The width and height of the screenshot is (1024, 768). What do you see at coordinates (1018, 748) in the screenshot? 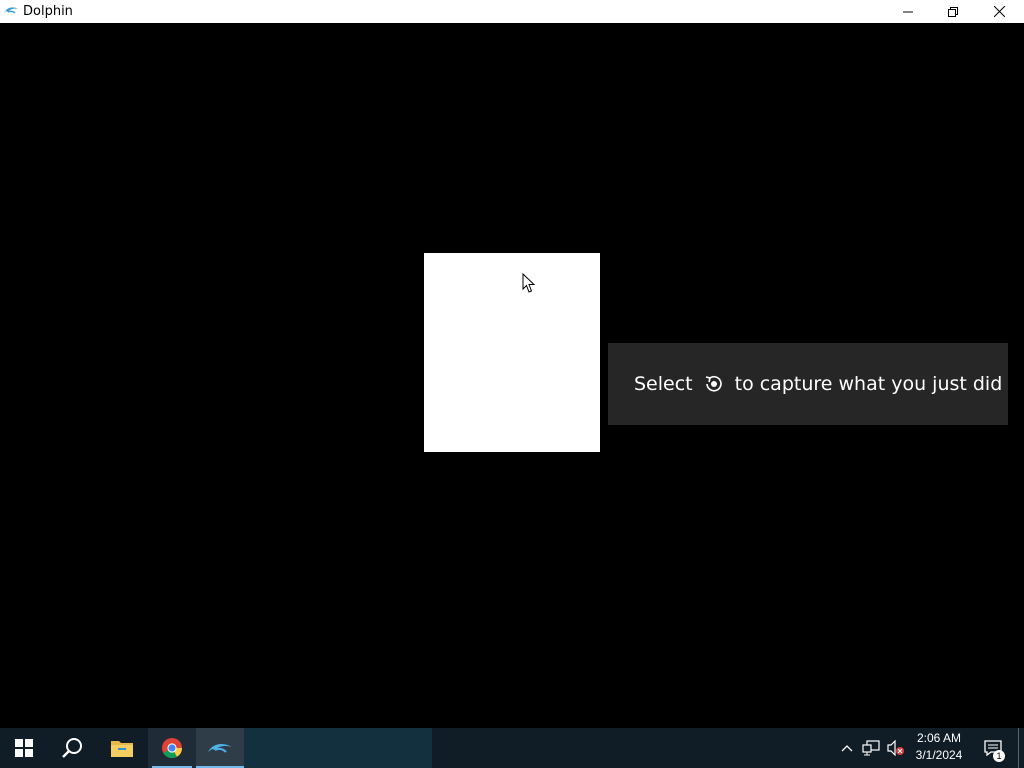
I see `show-desktop-button` at bounding box center [1018, 748].